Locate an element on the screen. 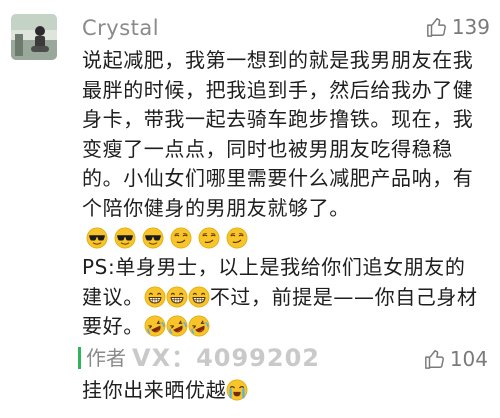  comment-like-button: 139 is located at coordinates (458, 27).